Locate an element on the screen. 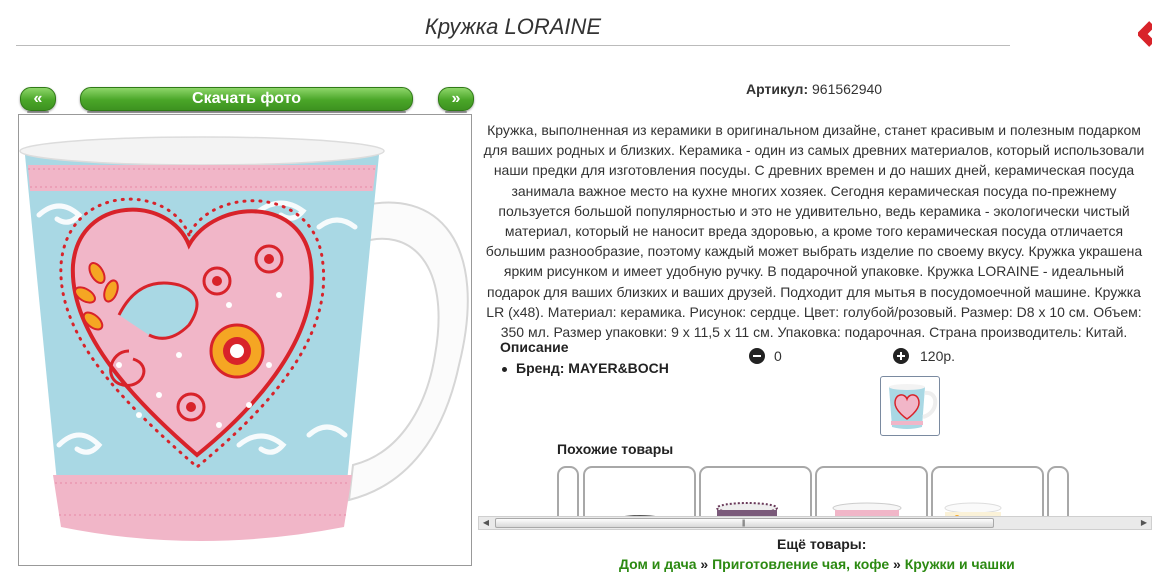  description-section-title: Описание is located at coordinates (534, 347).